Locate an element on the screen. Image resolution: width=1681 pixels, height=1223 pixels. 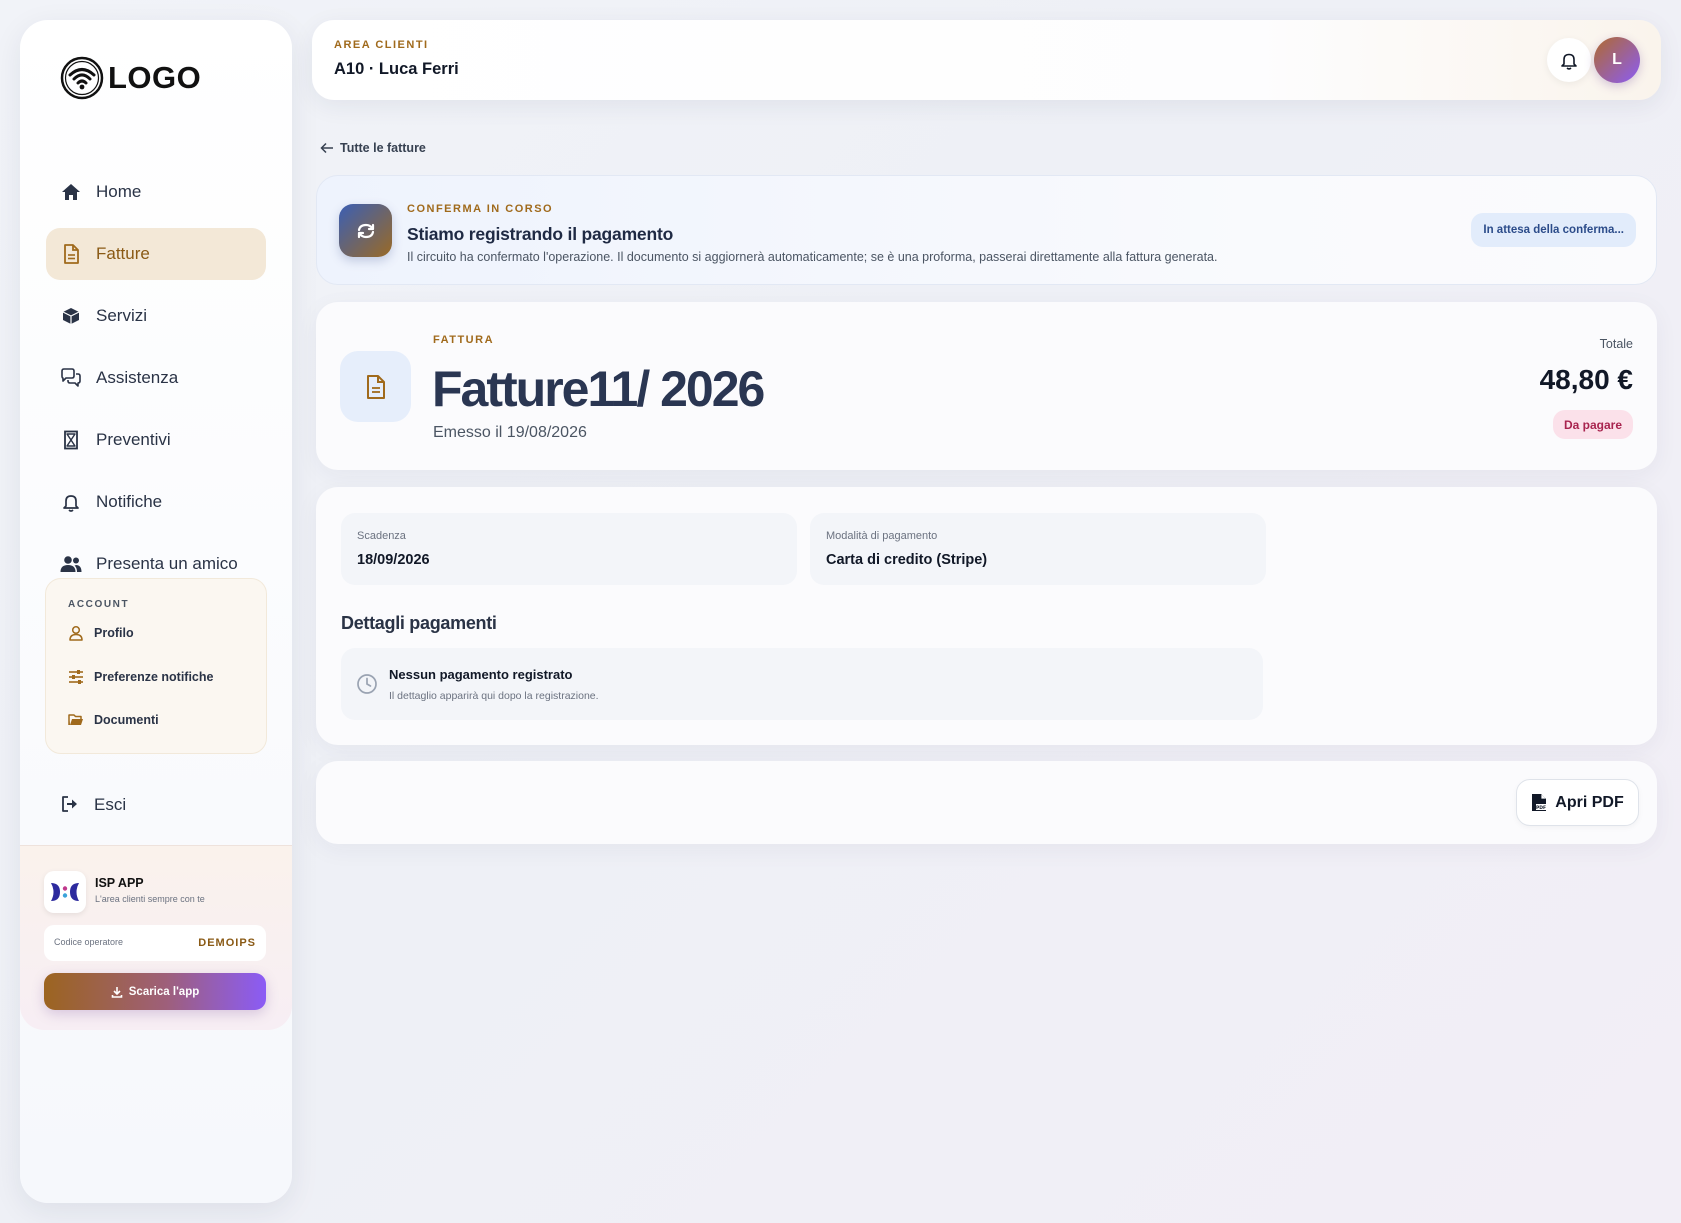
folder-icon is located at coordinates (76, 720).